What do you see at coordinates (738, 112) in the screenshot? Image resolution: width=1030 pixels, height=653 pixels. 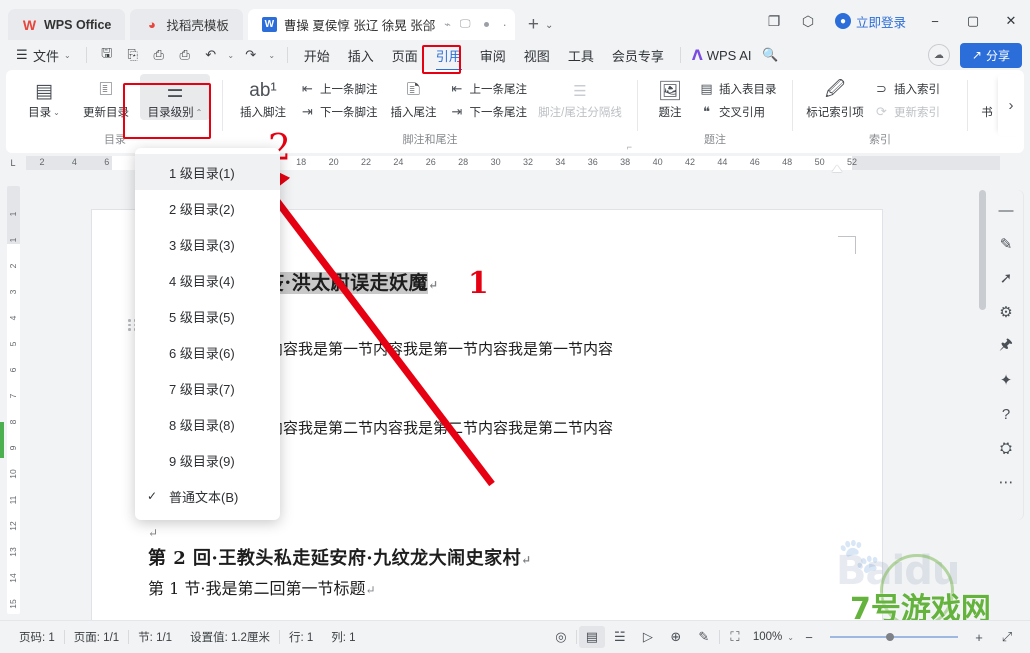 I see `cross-reference-button: ❝ 交叉引用` at bounding box center [738, 112].